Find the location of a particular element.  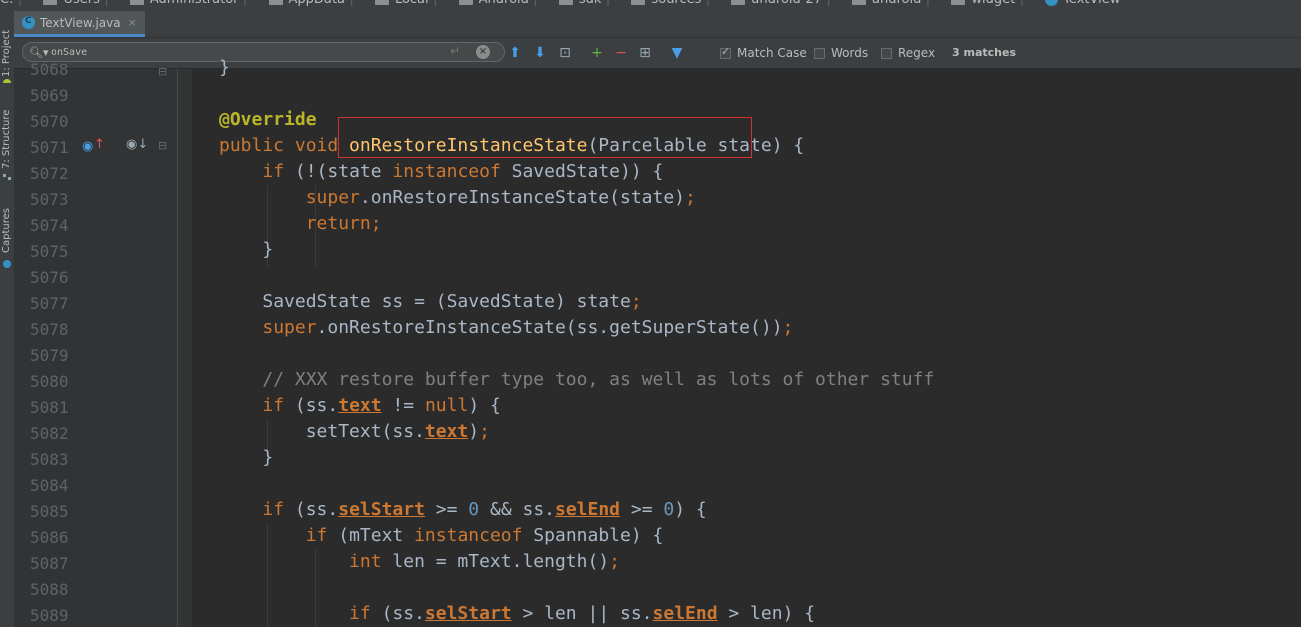

breadcrumb-label: sdk is located at coordinates (590, 3).